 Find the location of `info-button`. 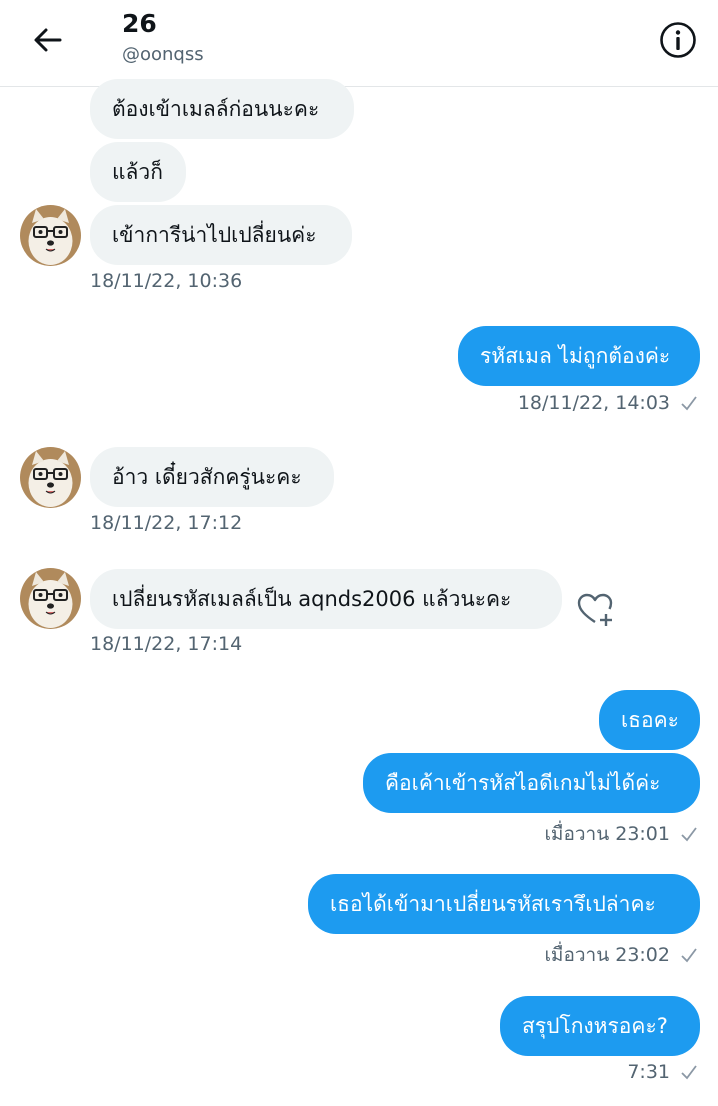

info-button is located at coordinates (678, 40).